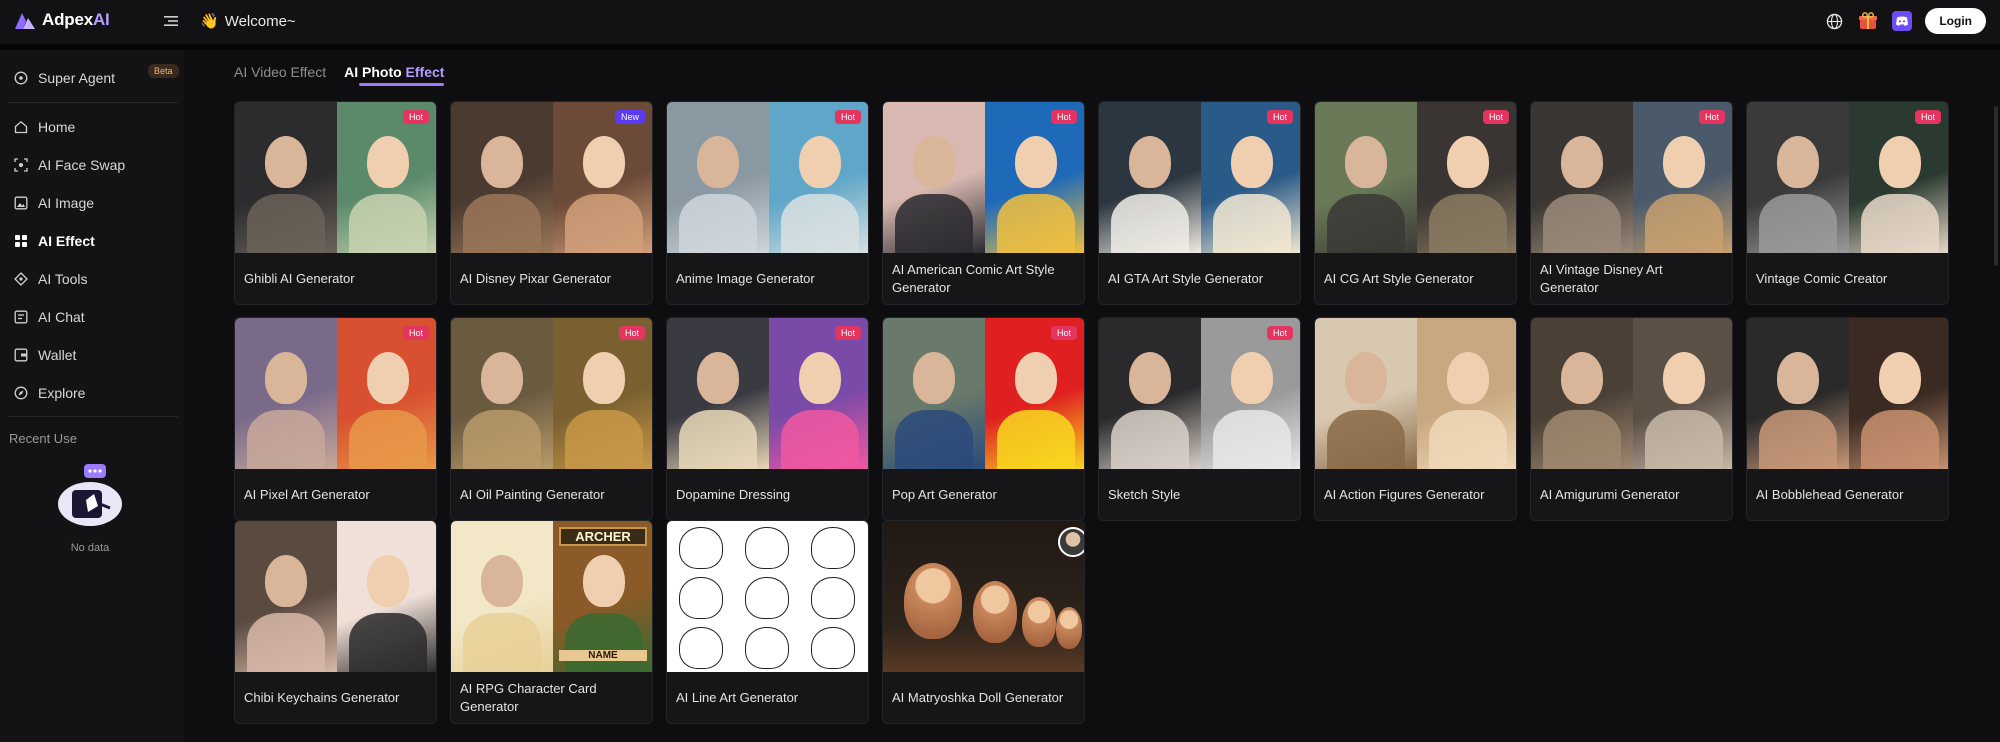 The width and height of the screenshot is (2000, 742). Describe the element at coordinates (171, 21) in the screenshot. I see `menu-toggle-icon` at that location.